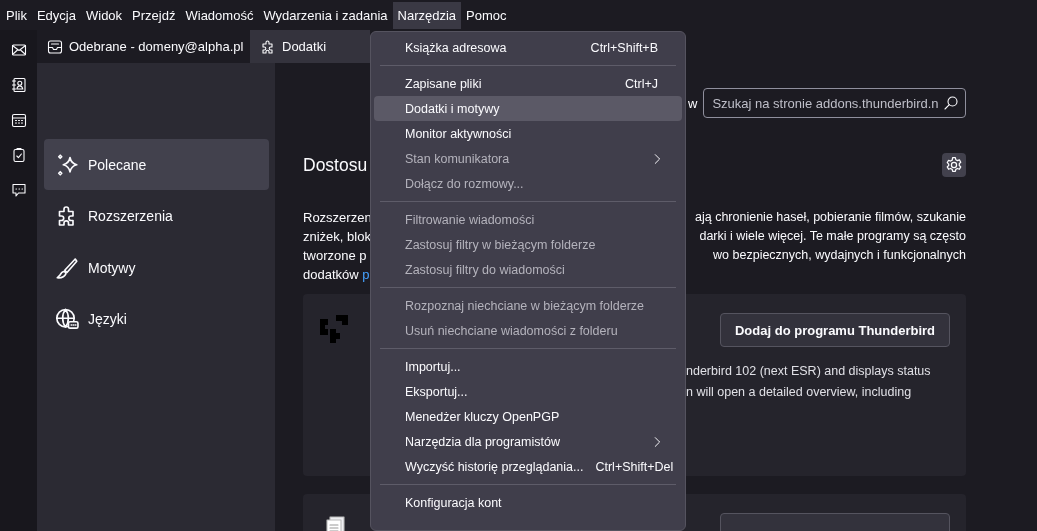 The width and height of the screenshot is (1037, 531). Describe the element at coordinates (528, 83) in the screenshot. I see `menu-item: Zapisane pliki Ctrl+J` at that location.